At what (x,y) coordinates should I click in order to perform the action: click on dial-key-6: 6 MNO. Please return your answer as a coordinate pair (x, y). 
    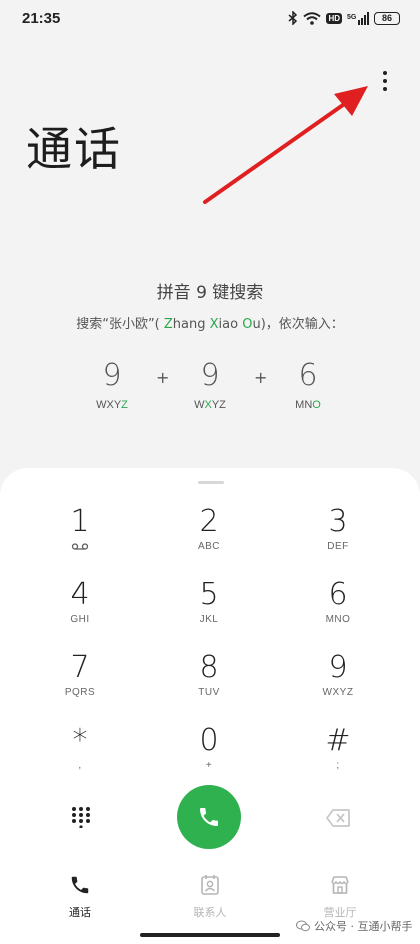
    Looking at the image, I should click on (338, 609).